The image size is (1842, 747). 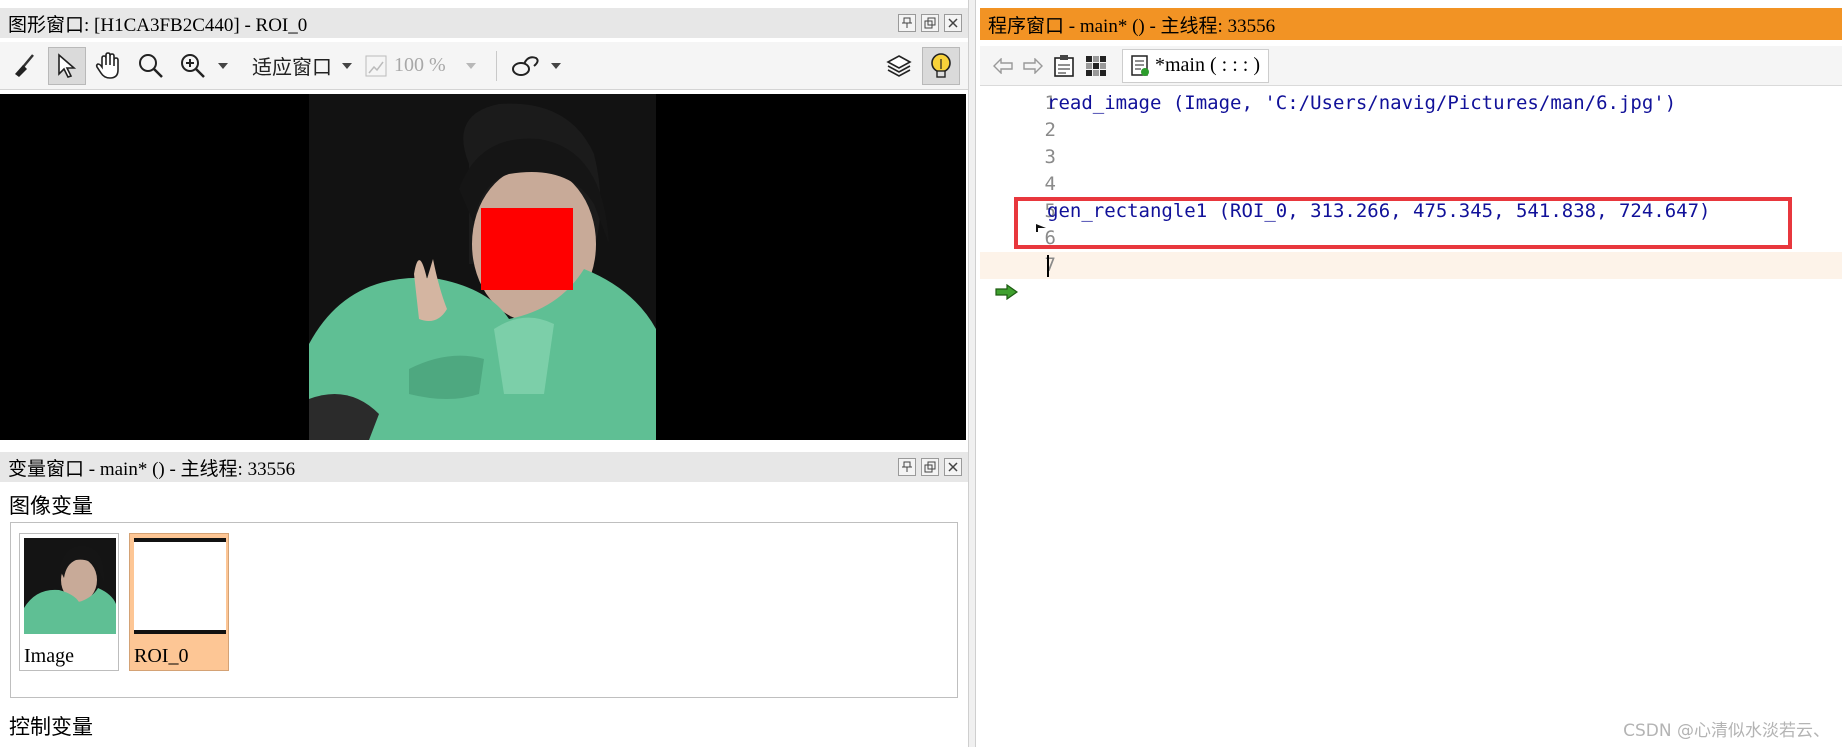 What do you see at coordinates (484, 23) in the screenshot?
I see `graphics-window-titlebar: 图形窗口: [H1CA3FB2C440] - ROI_0` at bounding box center [484, 23].